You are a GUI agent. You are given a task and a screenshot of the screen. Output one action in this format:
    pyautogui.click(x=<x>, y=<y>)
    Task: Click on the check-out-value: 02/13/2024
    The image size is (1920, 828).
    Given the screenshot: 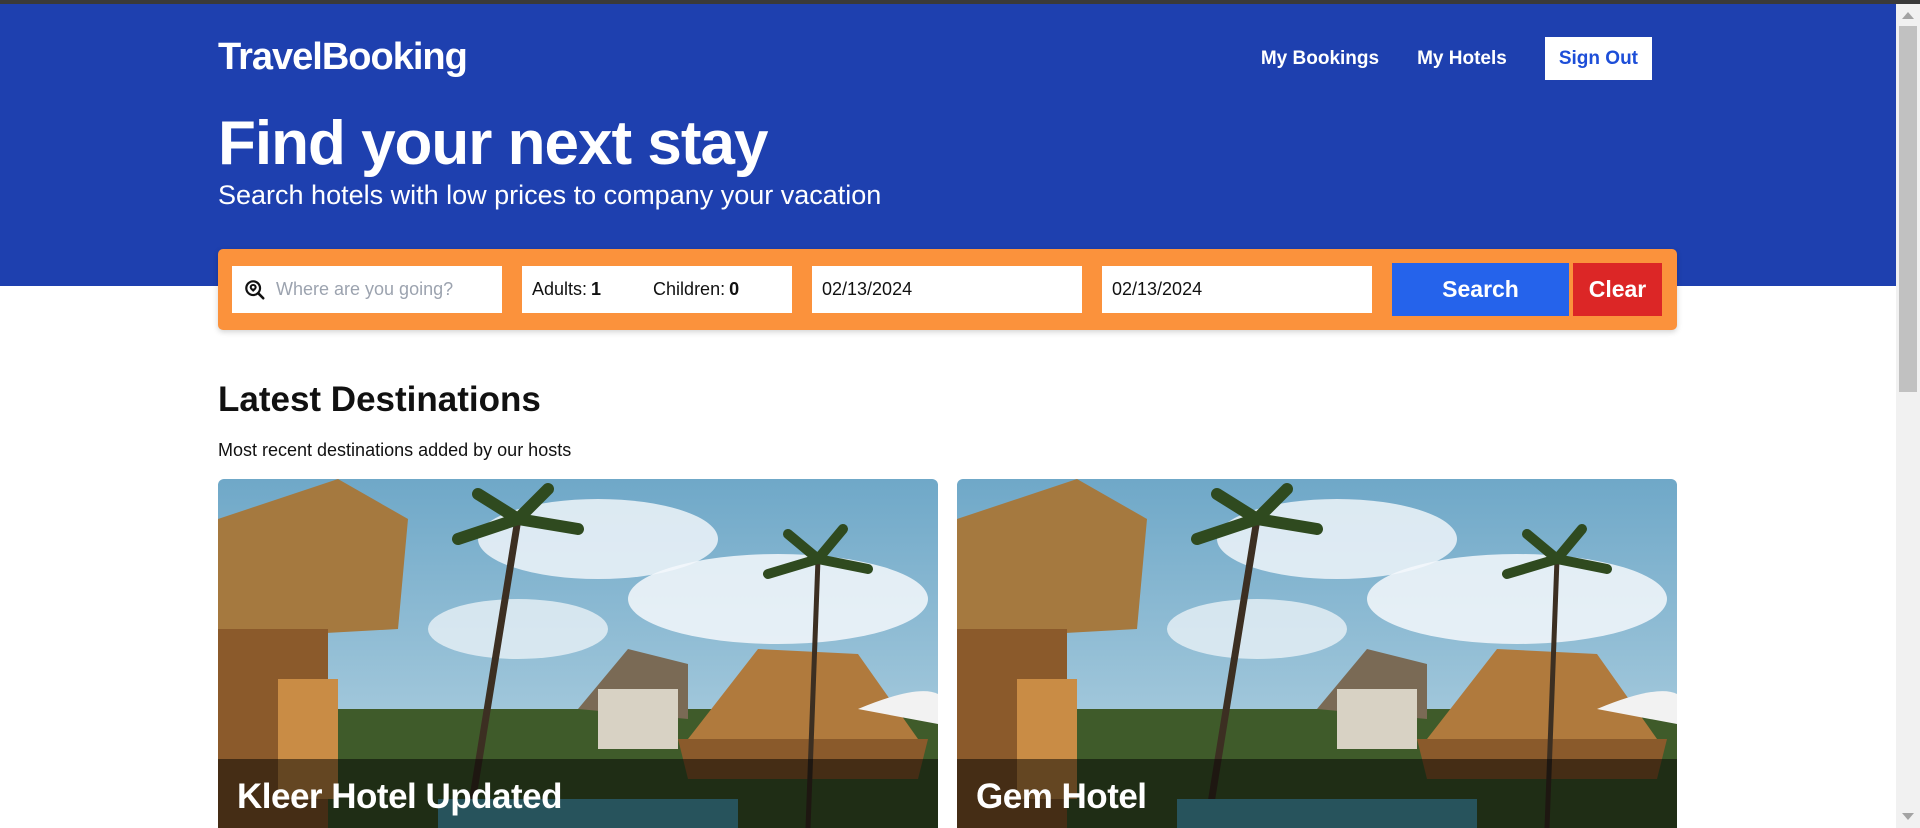 What is the action you would take?
    pyautogui.click(x=1157, y=289)
    